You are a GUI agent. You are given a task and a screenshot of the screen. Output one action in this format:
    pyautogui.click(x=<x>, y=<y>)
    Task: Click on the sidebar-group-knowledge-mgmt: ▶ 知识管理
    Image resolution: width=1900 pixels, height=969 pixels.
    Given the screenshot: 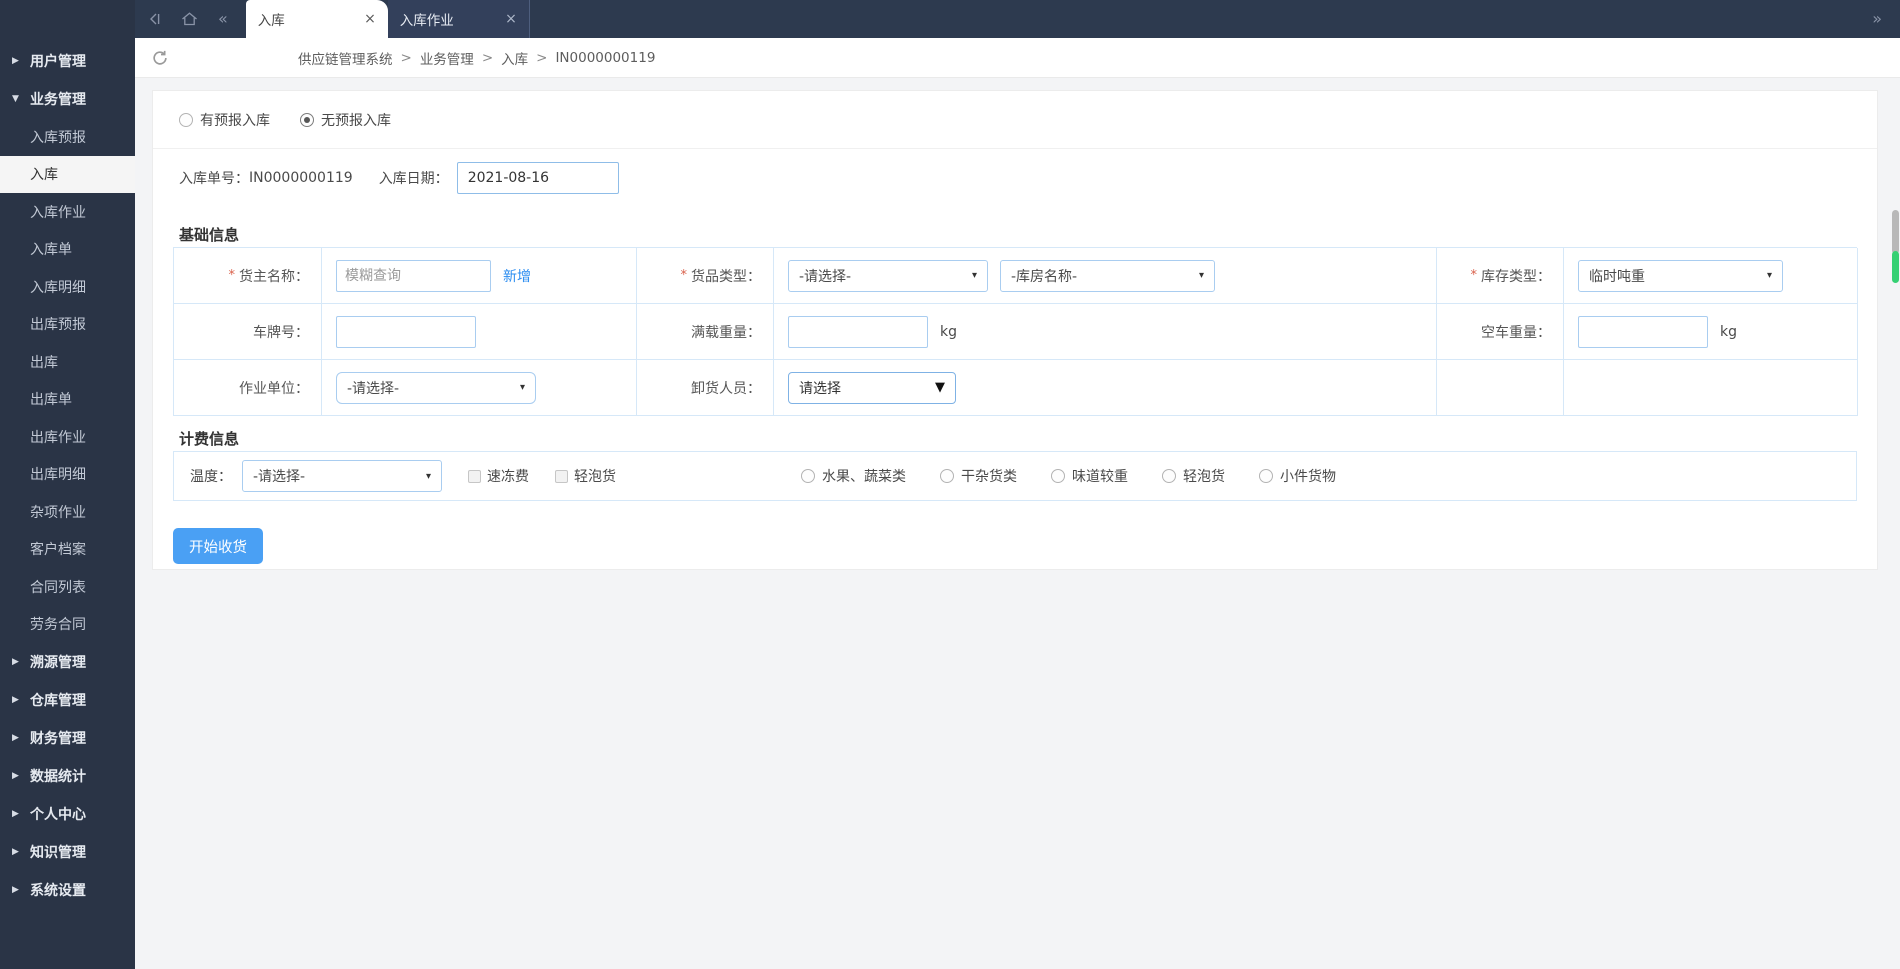 What is the action you would take?
    pyautogui.click(x=67, y=852)
    